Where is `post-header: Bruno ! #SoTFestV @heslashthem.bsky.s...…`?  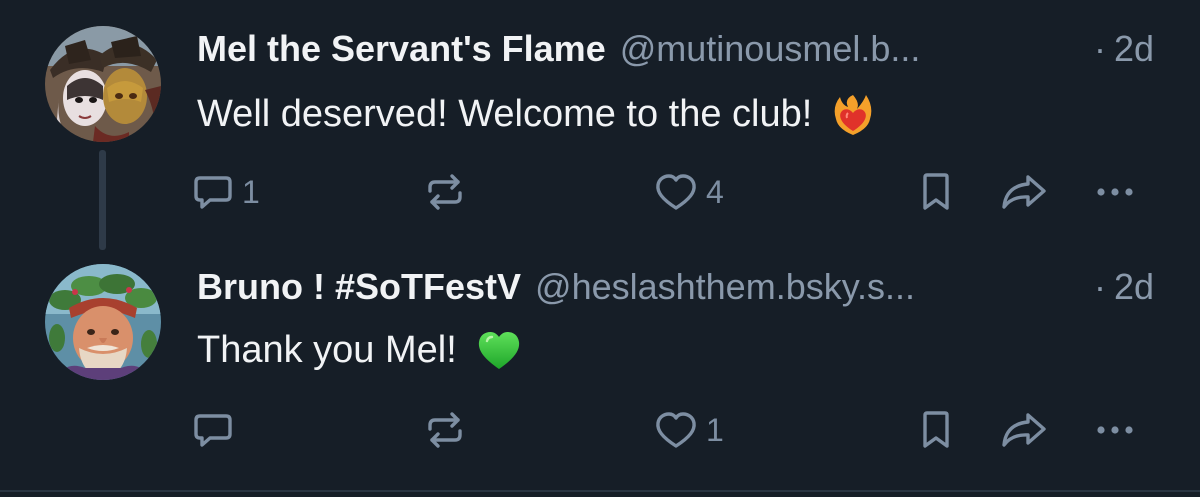
post-header: Bruno ! #SoTFestV @heslashthem.bsky.s...… is located at coordinates (675, 287).